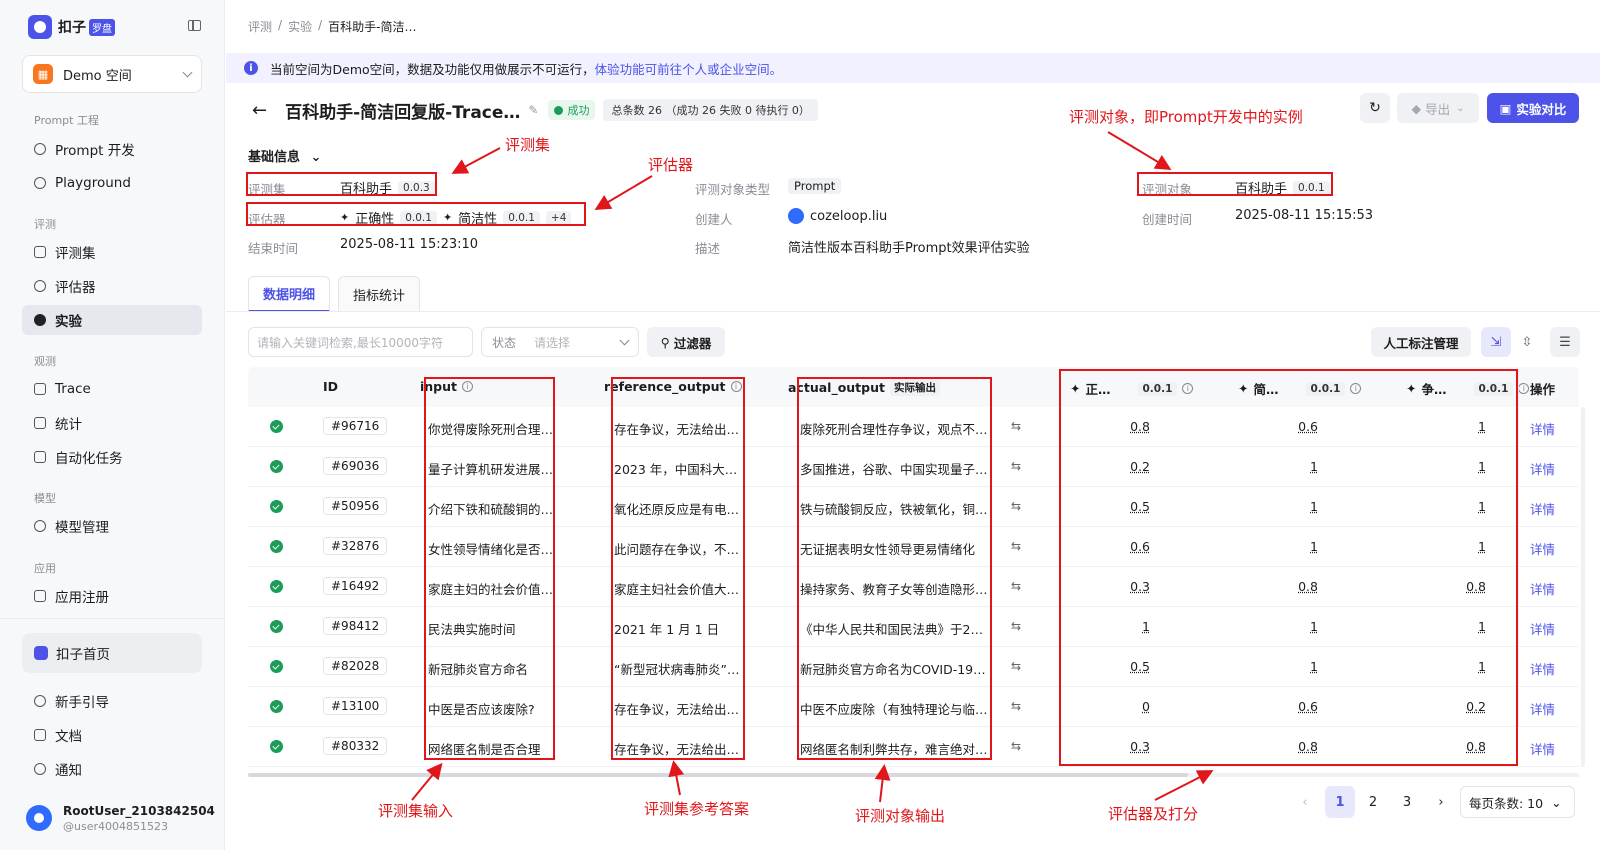  Describe the element at coordinates (118, 27) in the screenshot. I see `brand-logo: 扣子 罗盘` at that location.